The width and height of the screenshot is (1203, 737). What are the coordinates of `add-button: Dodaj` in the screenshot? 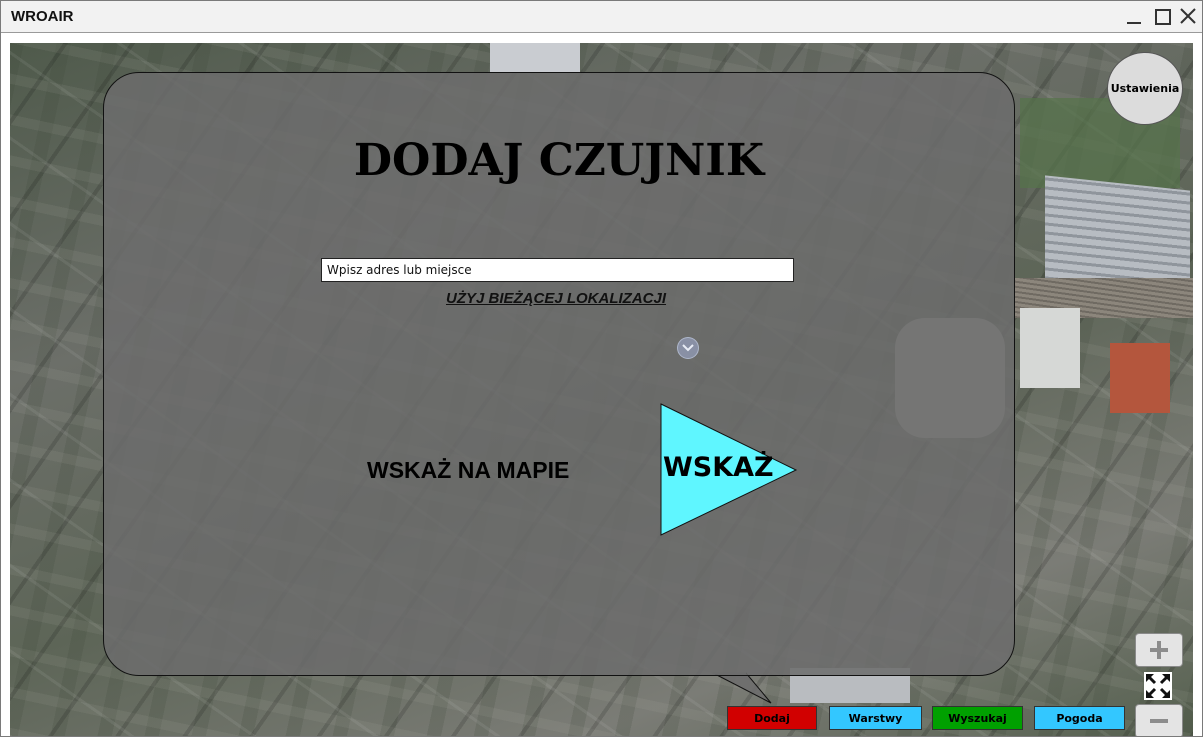 It's located at (772, 718).